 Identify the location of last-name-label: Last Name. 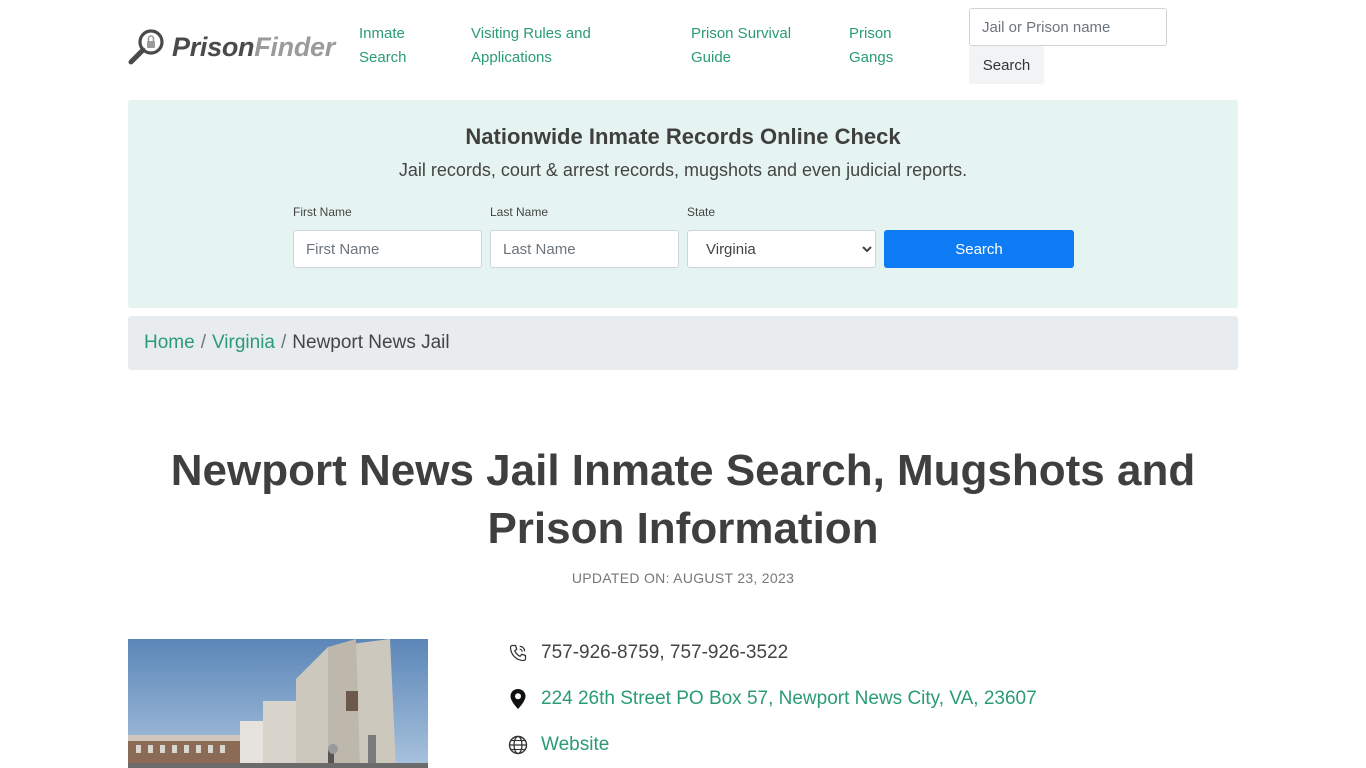
(519, 212).